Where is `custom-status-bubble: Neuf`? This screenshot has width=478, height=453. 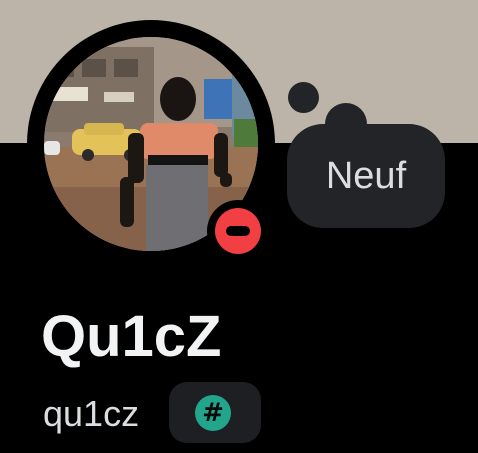
custom-status-bubble: Neuf is located at coordinates (366, 176).